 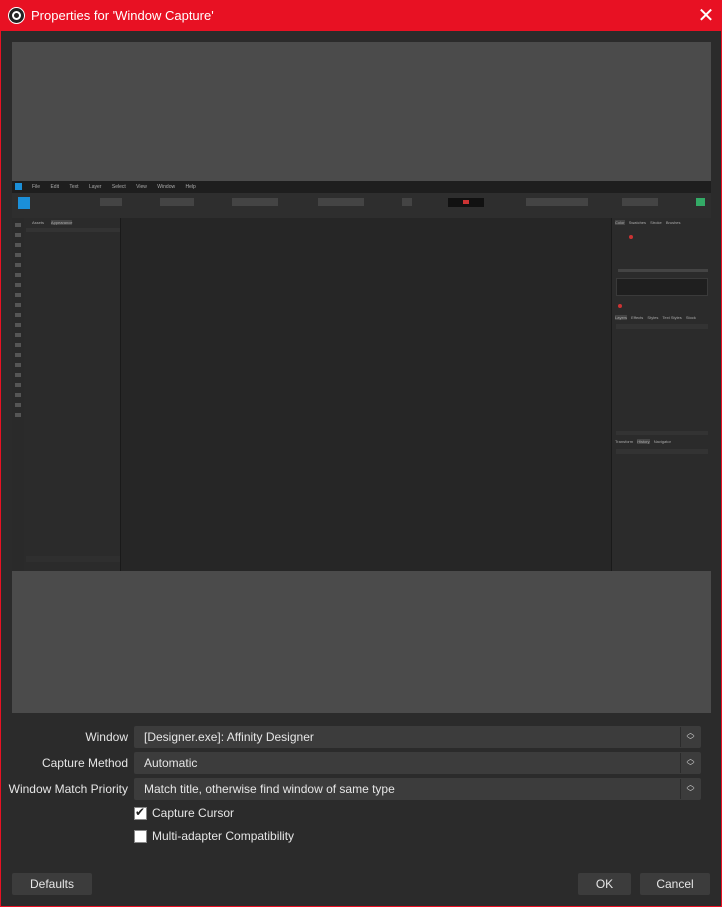 What do you see at coordinates (662, 287) in the screenshot?
I see `captured-color-box` at bounding box center [662, 287].